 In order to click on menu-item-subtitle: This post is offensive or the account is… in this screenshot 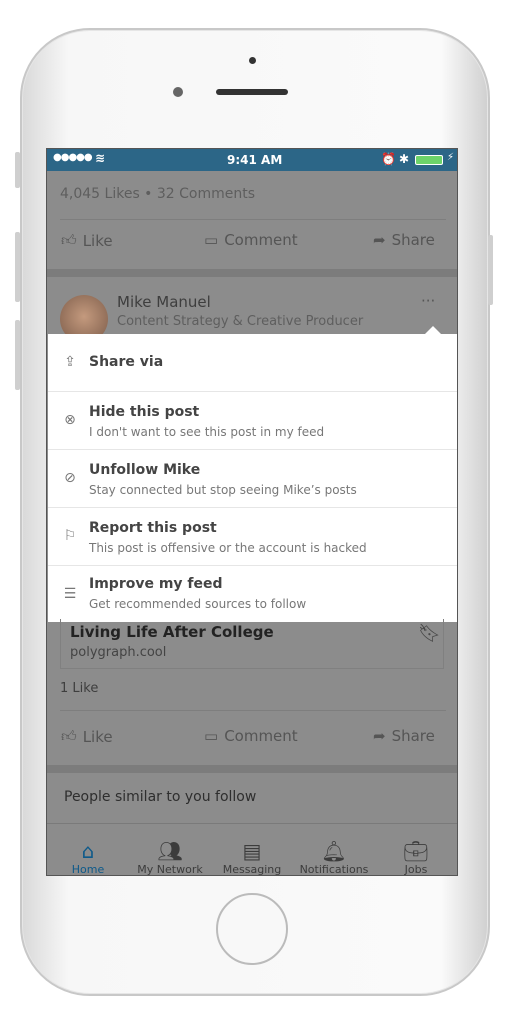, I will do `click(228, 548)`.